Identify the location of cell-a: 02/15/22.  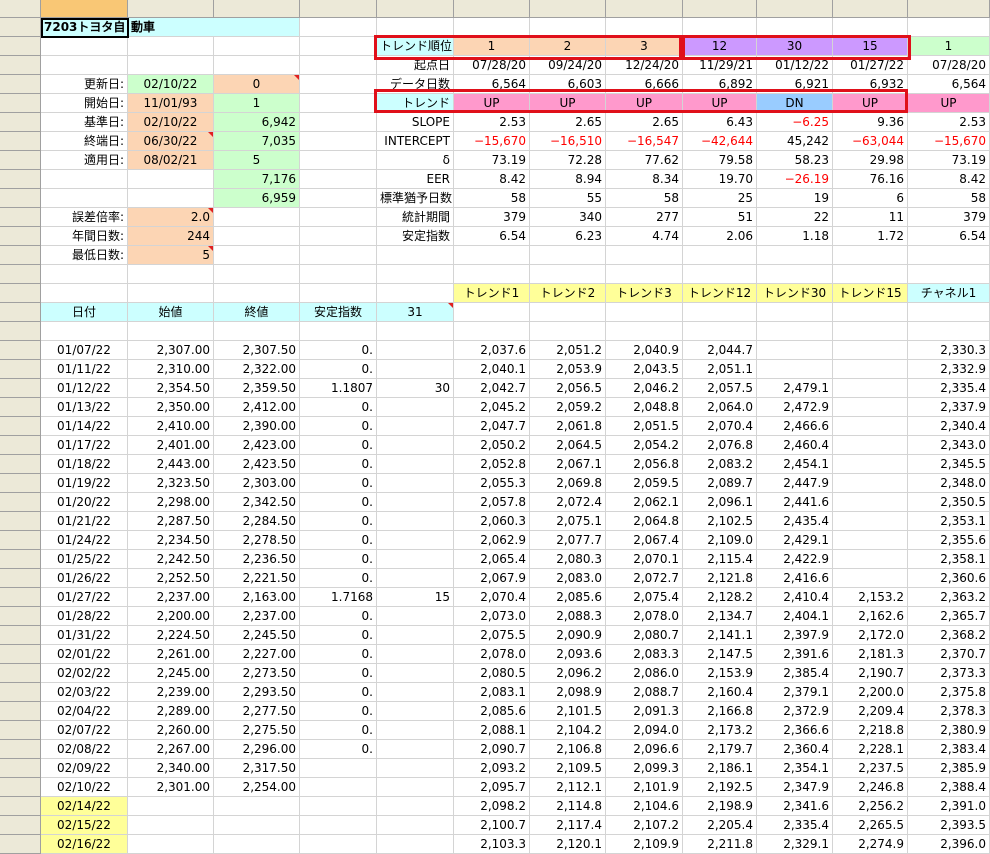
(84, 825).